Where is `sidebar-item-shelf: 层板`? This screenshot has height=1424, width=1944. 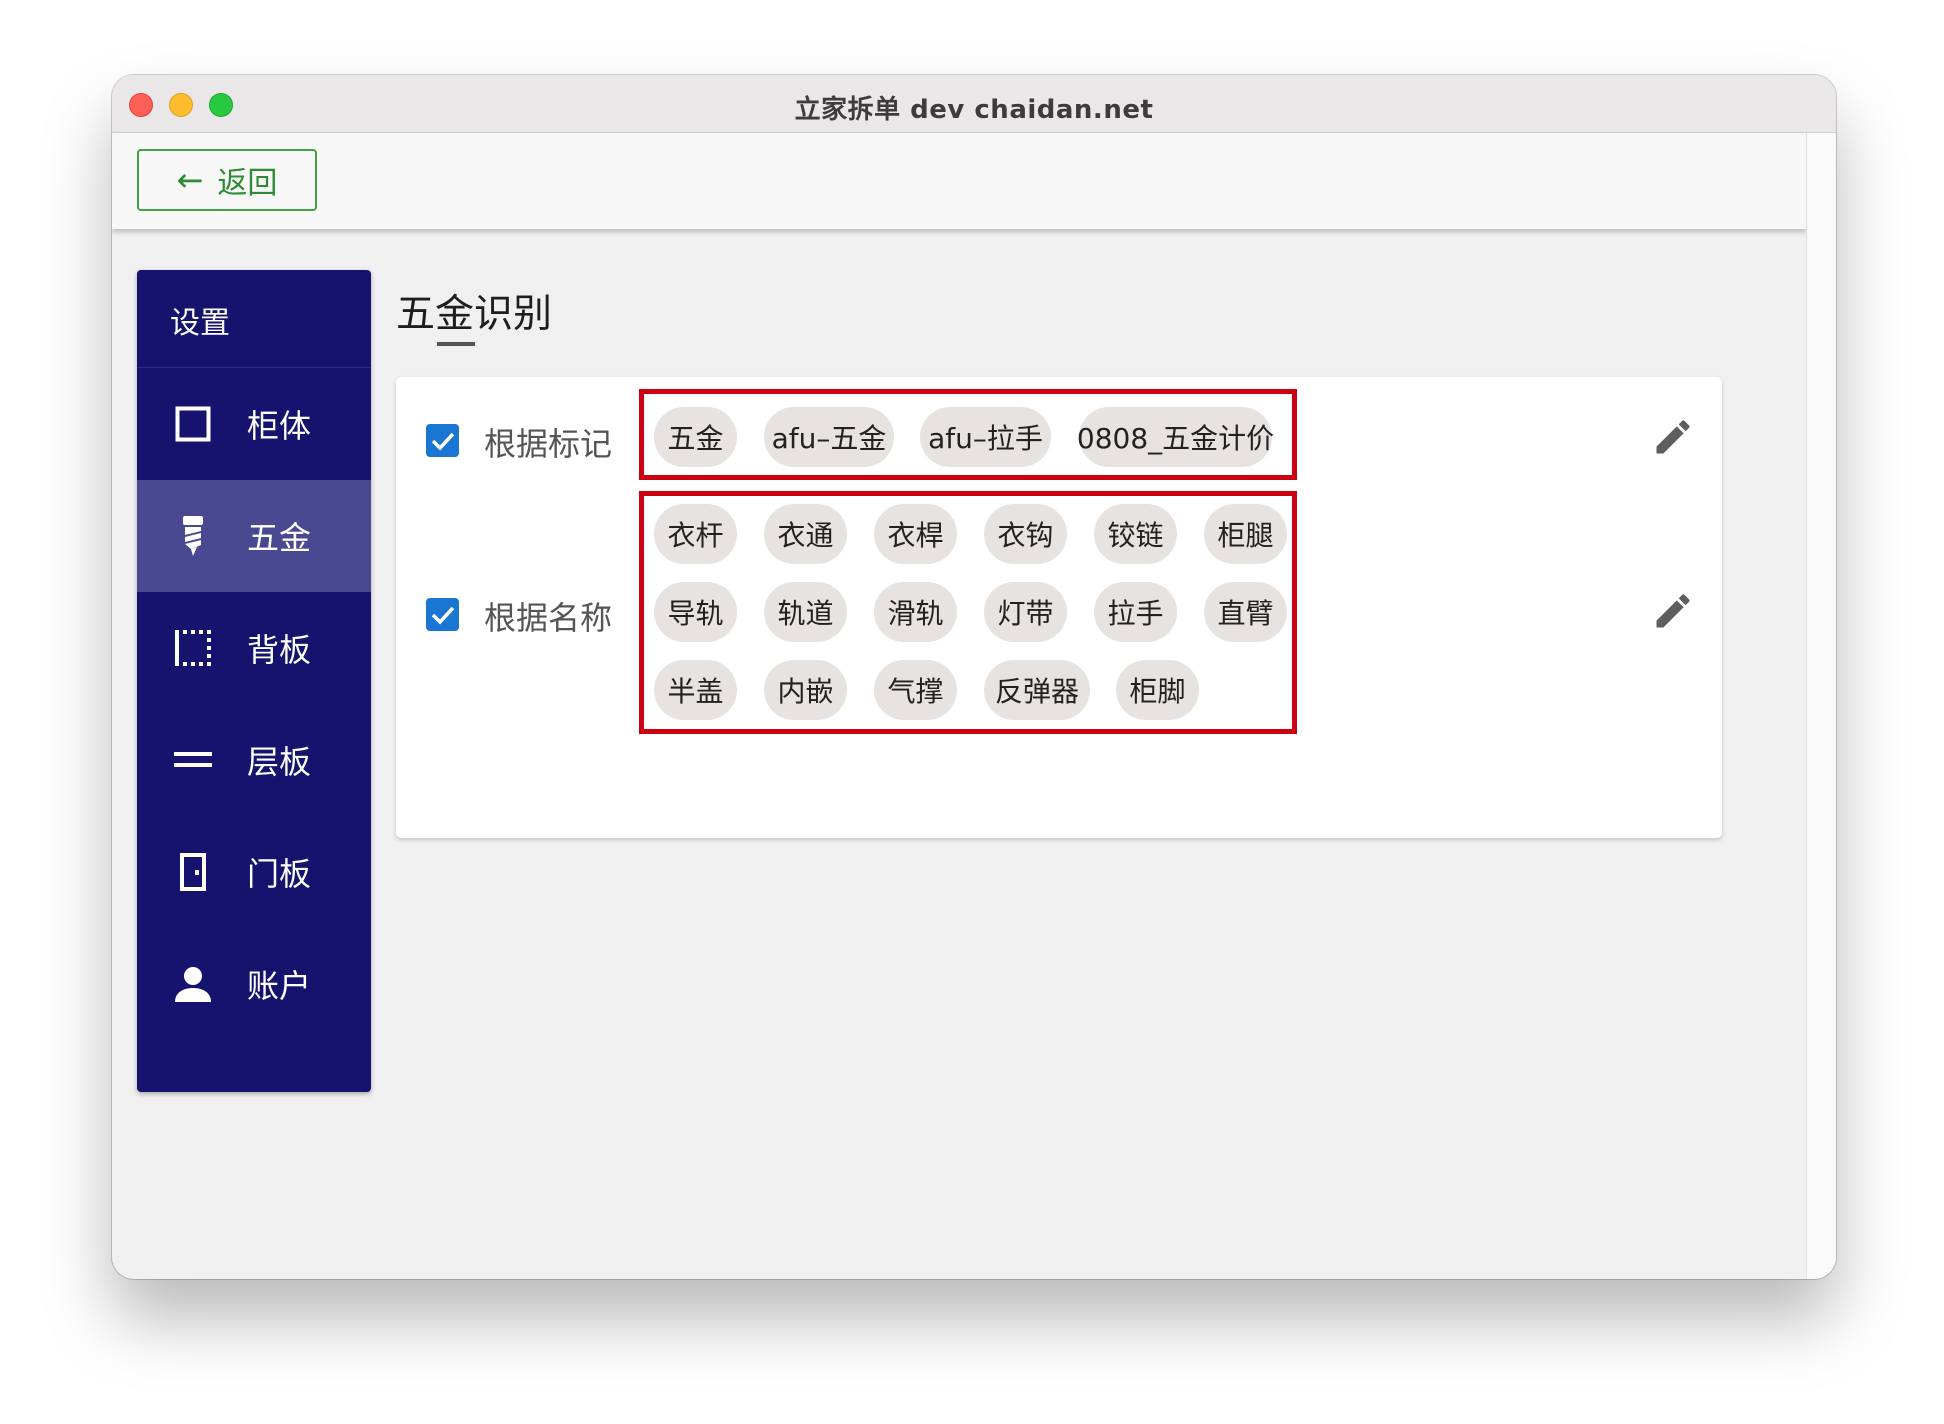 sidebar-item-shelf: 层板 is located at coordinates (254, 760).